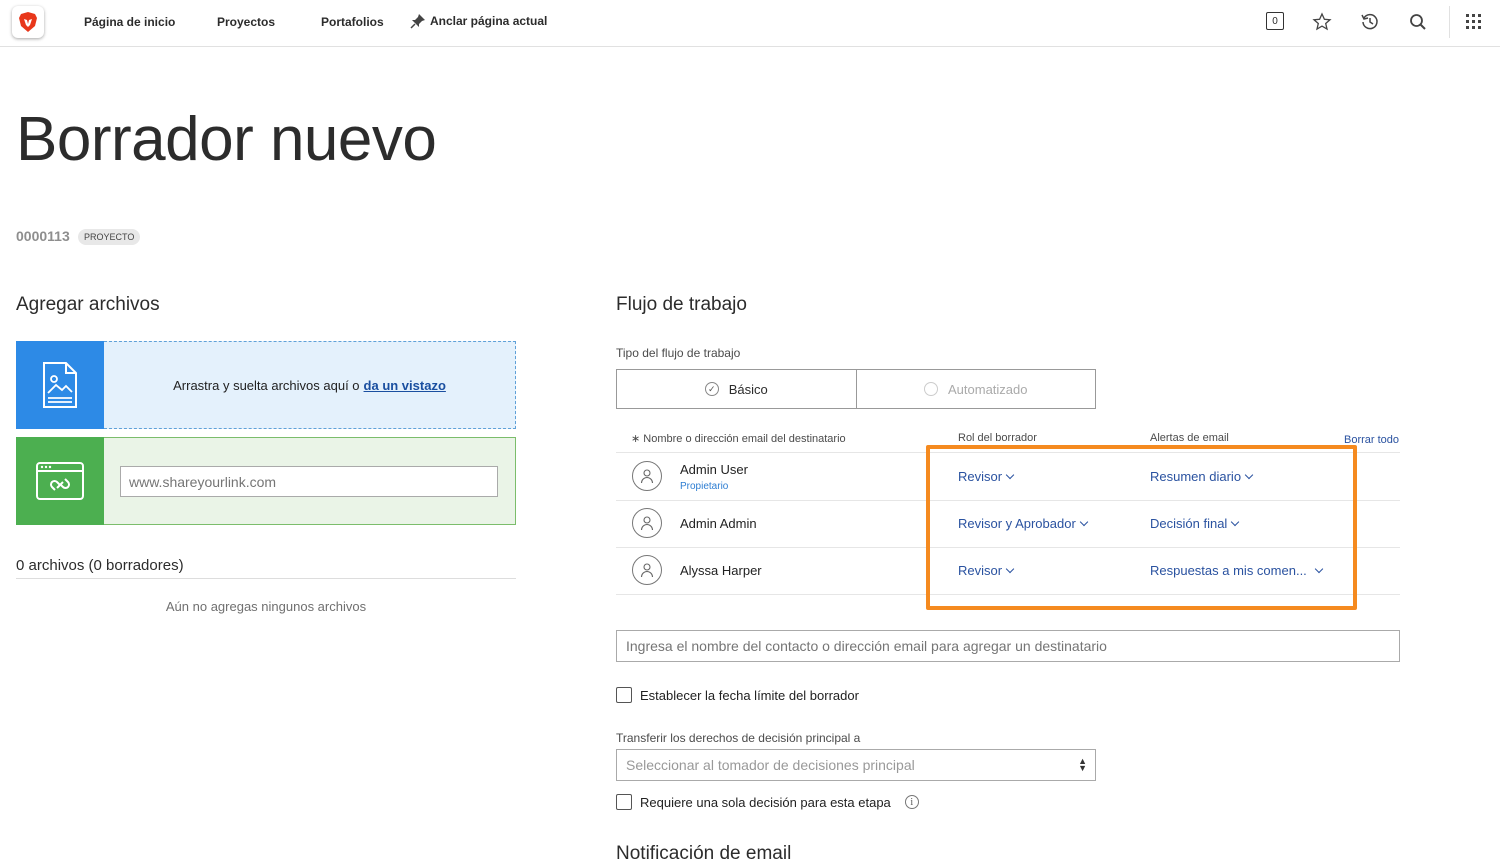 The height and width of the screenshot is (865, 1500). What do you see at coordinates (721, 570) in the screenshot?
I see `recipient-name: Alyssa Harper` at bounding box center [721, 570].